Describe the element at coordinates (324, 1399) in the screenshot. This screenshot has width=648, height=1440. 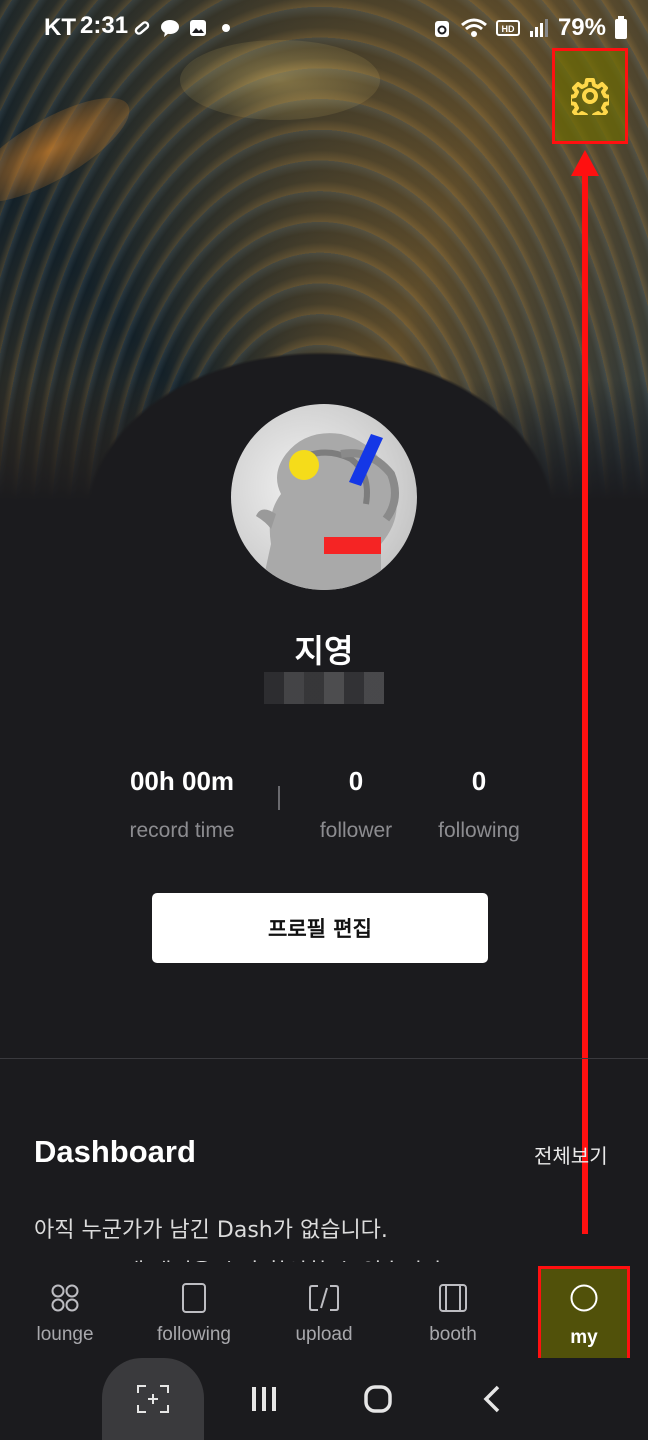
I see `system-nav-bar` at that location.